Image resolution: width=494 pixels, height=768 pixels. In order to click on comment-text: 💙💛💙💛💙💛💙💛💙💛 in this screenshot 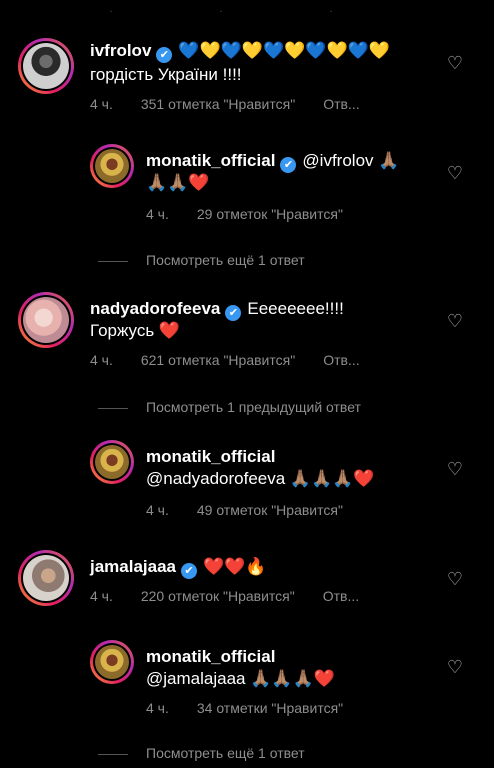, I will do `click(284, 50)`.